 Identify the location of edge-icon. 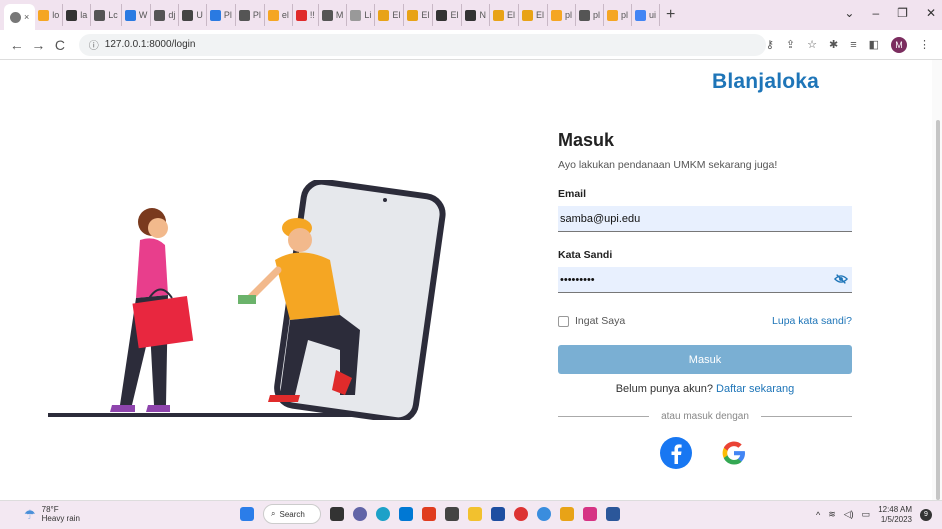
(383, 514).